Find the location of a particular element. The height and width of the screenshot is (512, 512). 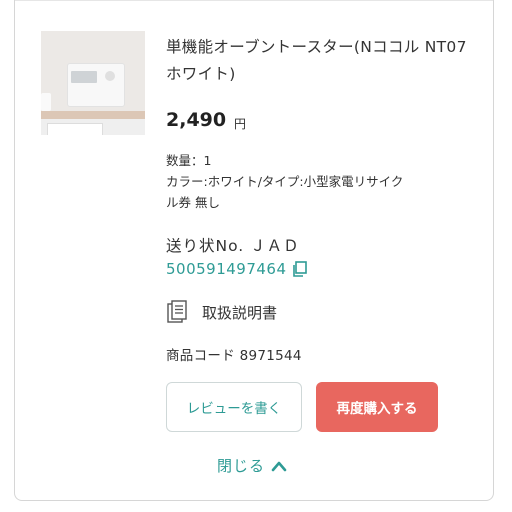

close-toggle: 閉じる is located at coordinates (252, 465).